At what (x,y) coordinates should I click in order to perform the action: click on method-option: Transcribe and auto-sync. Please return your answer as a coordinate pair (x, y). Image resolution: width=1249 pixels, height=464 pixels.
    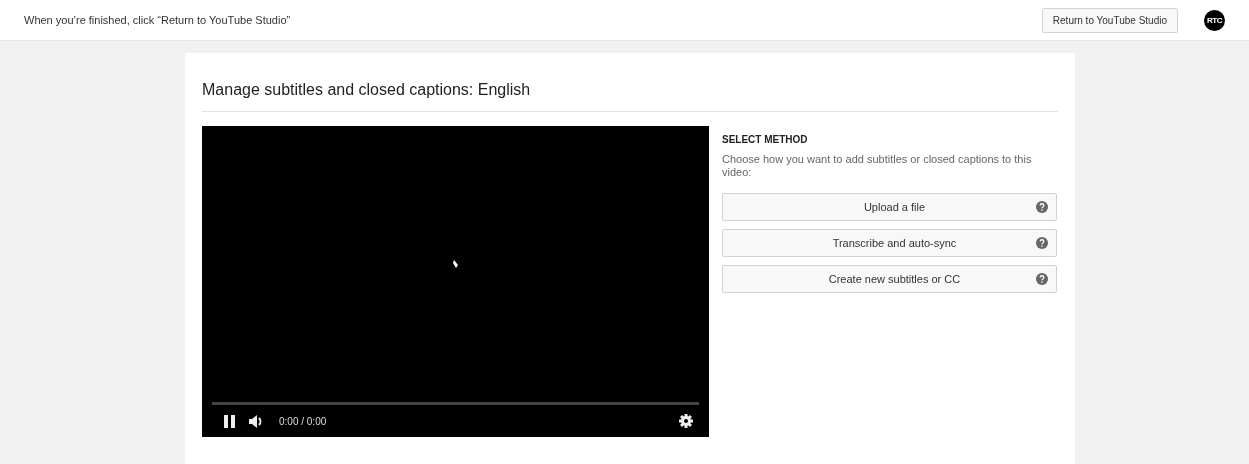
    Looking at the image, I should click on (889, 243).